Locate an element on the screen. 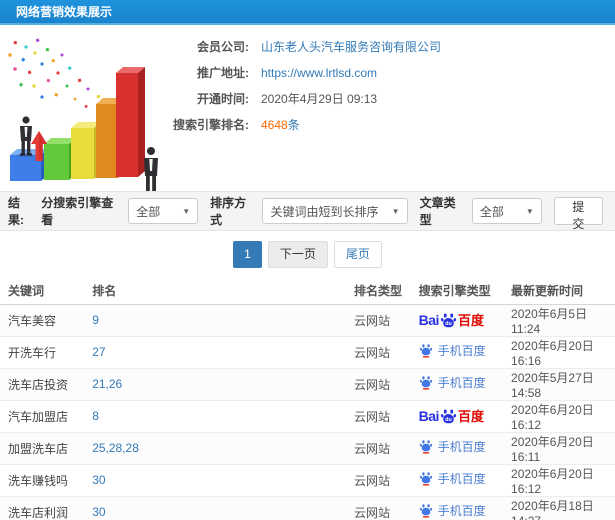 This screenshot has width=615, height=520. info-row-company: 会员公司: 山东老人头汽车服务咨询有限公司 is located at coordinates (298, 46).